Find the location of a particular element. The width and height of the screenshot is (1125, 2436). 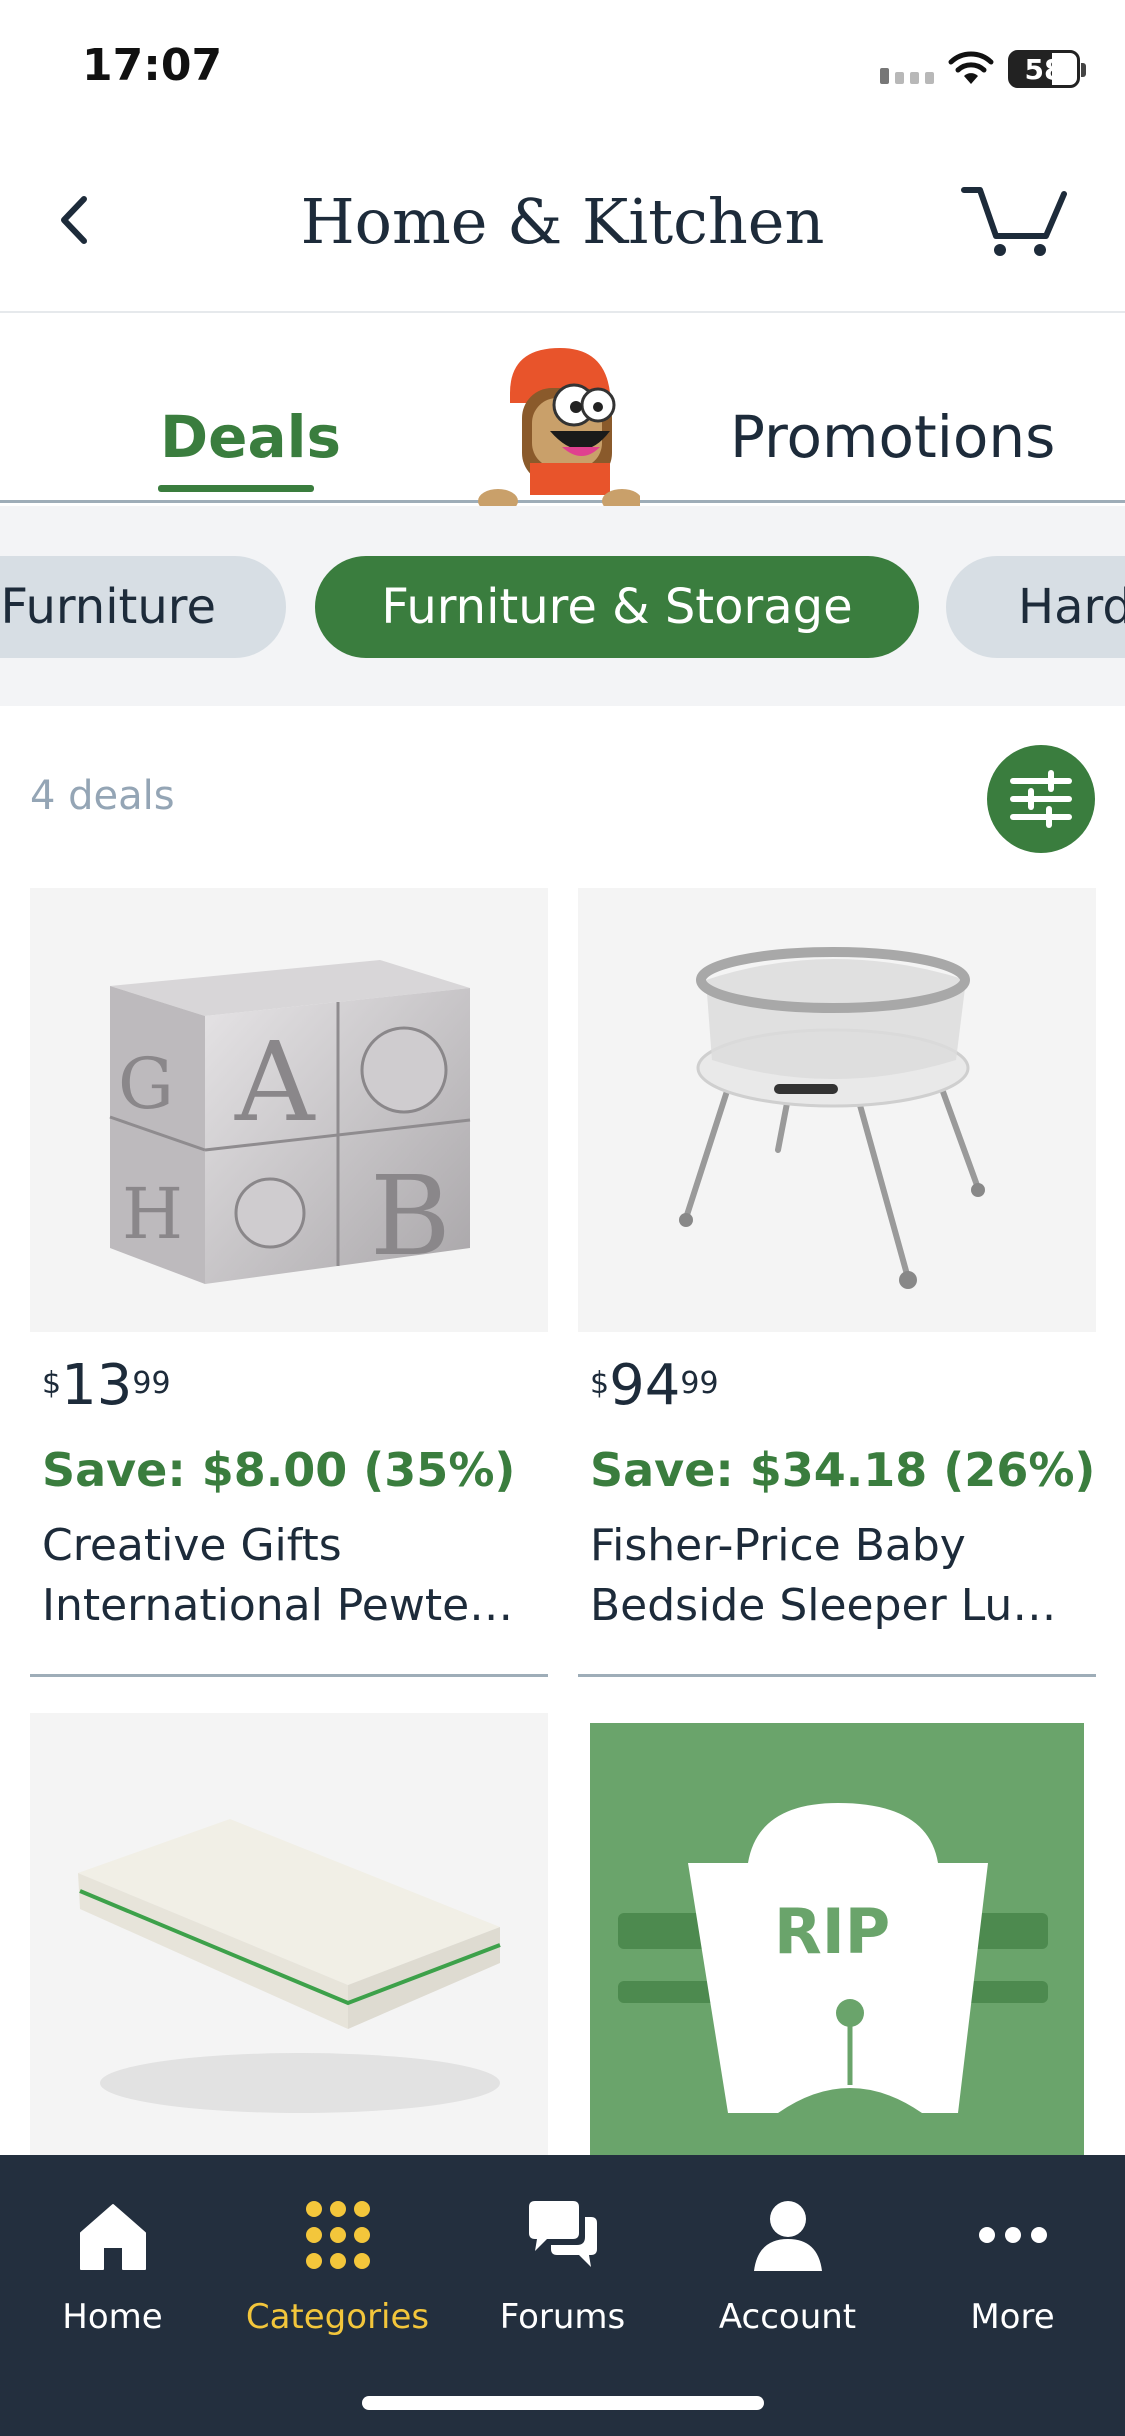

status-time: 17:07 is located at coordinates (152, 65).